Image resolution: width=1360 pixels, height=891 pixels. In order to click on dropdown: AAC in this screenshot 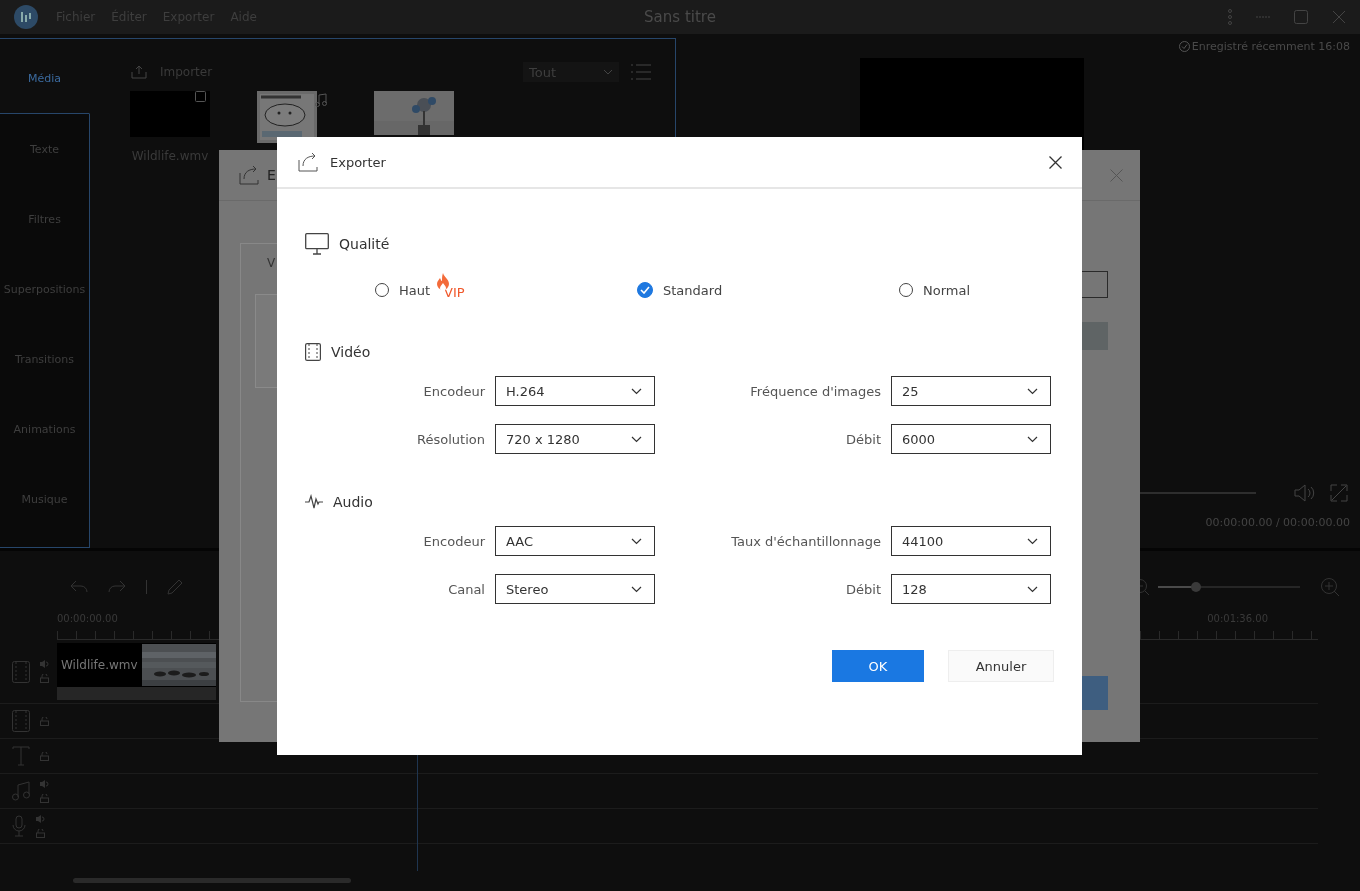, I will do `click(575, 541)`.